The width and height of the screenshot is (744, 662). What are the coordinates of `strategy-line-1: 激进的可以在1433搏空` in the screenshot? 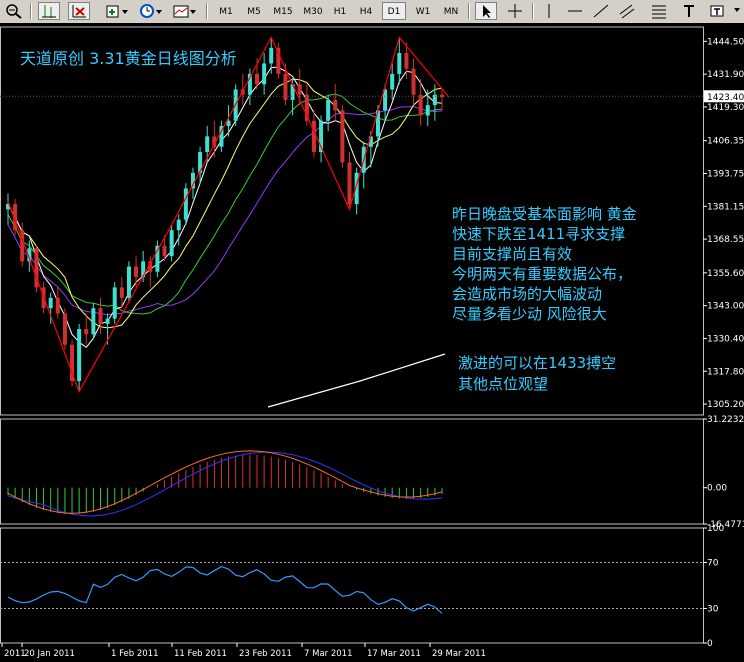 It's located at (537, 363).